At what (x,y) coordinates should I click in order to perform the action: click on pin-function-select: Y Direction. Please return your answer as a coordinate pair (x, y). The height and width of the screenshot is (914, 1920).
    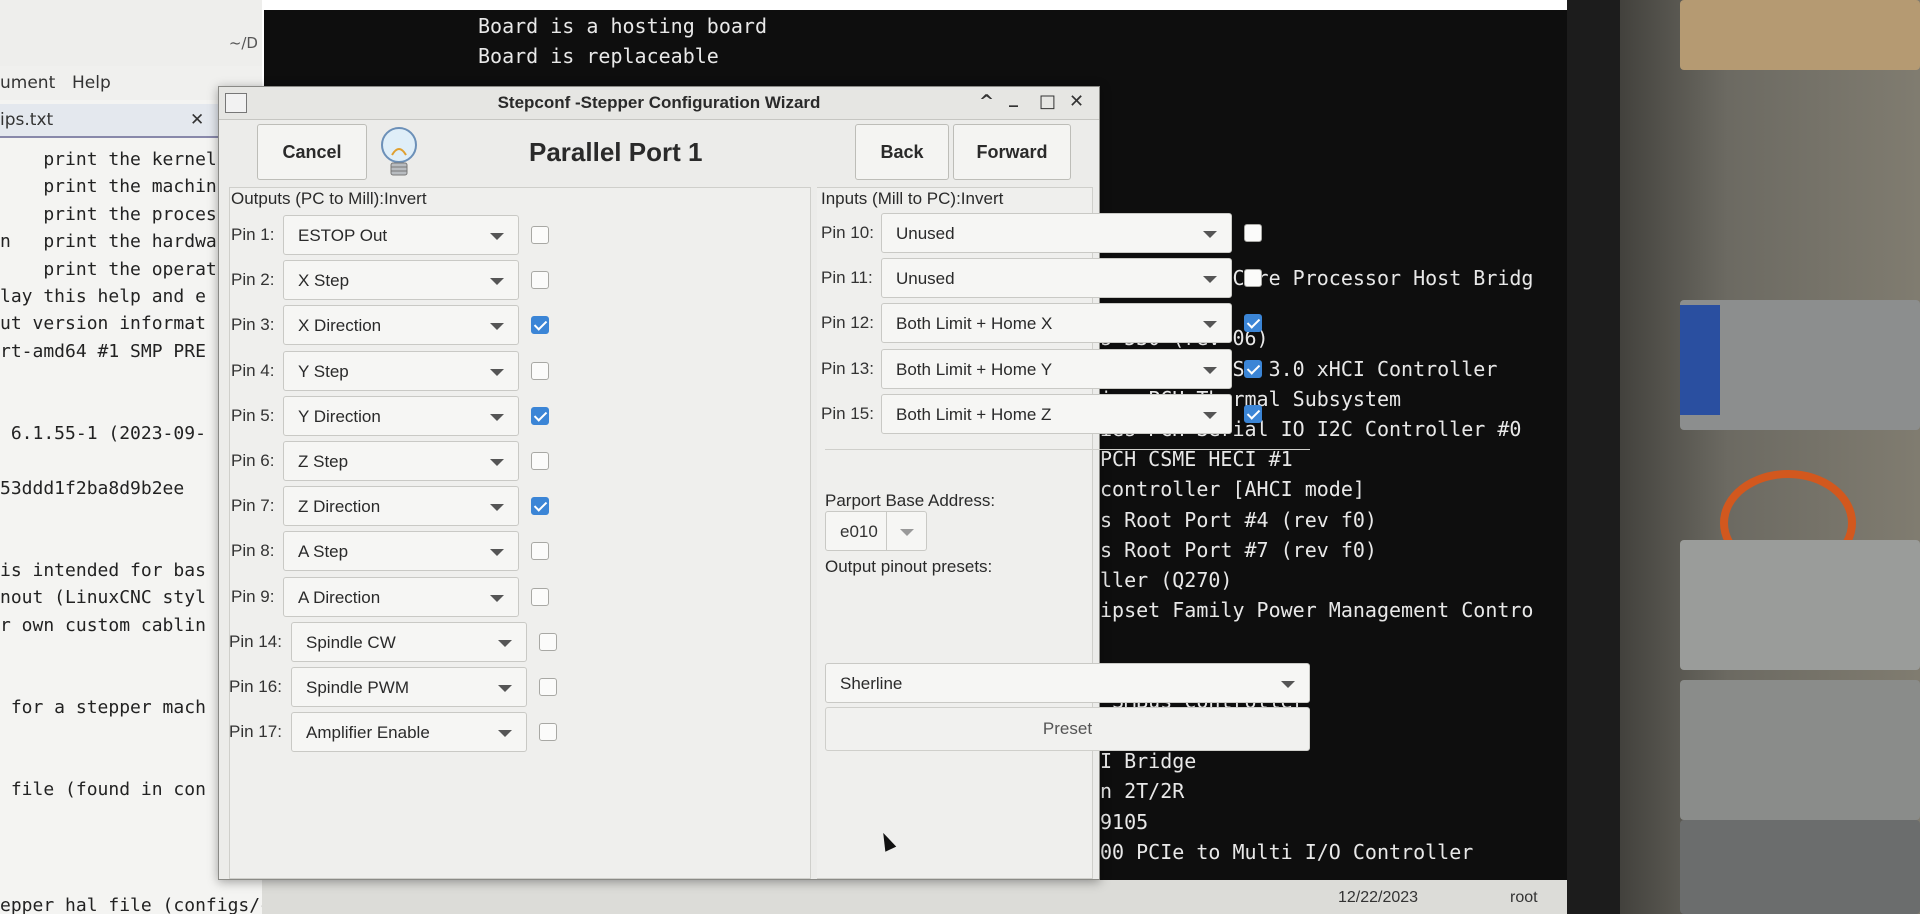
    Looking at the image, I should click on (401, 415).